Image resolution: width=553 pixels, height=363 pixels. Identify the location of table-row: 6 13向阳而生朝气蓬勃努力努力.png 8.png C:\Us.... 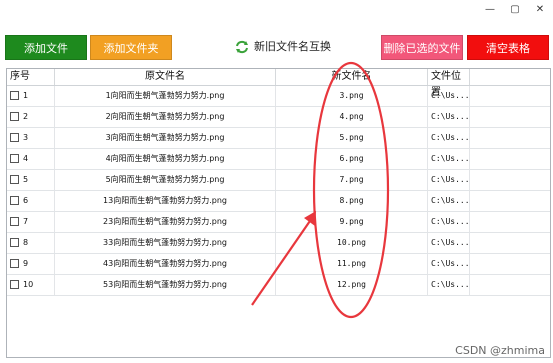
(278, 201).